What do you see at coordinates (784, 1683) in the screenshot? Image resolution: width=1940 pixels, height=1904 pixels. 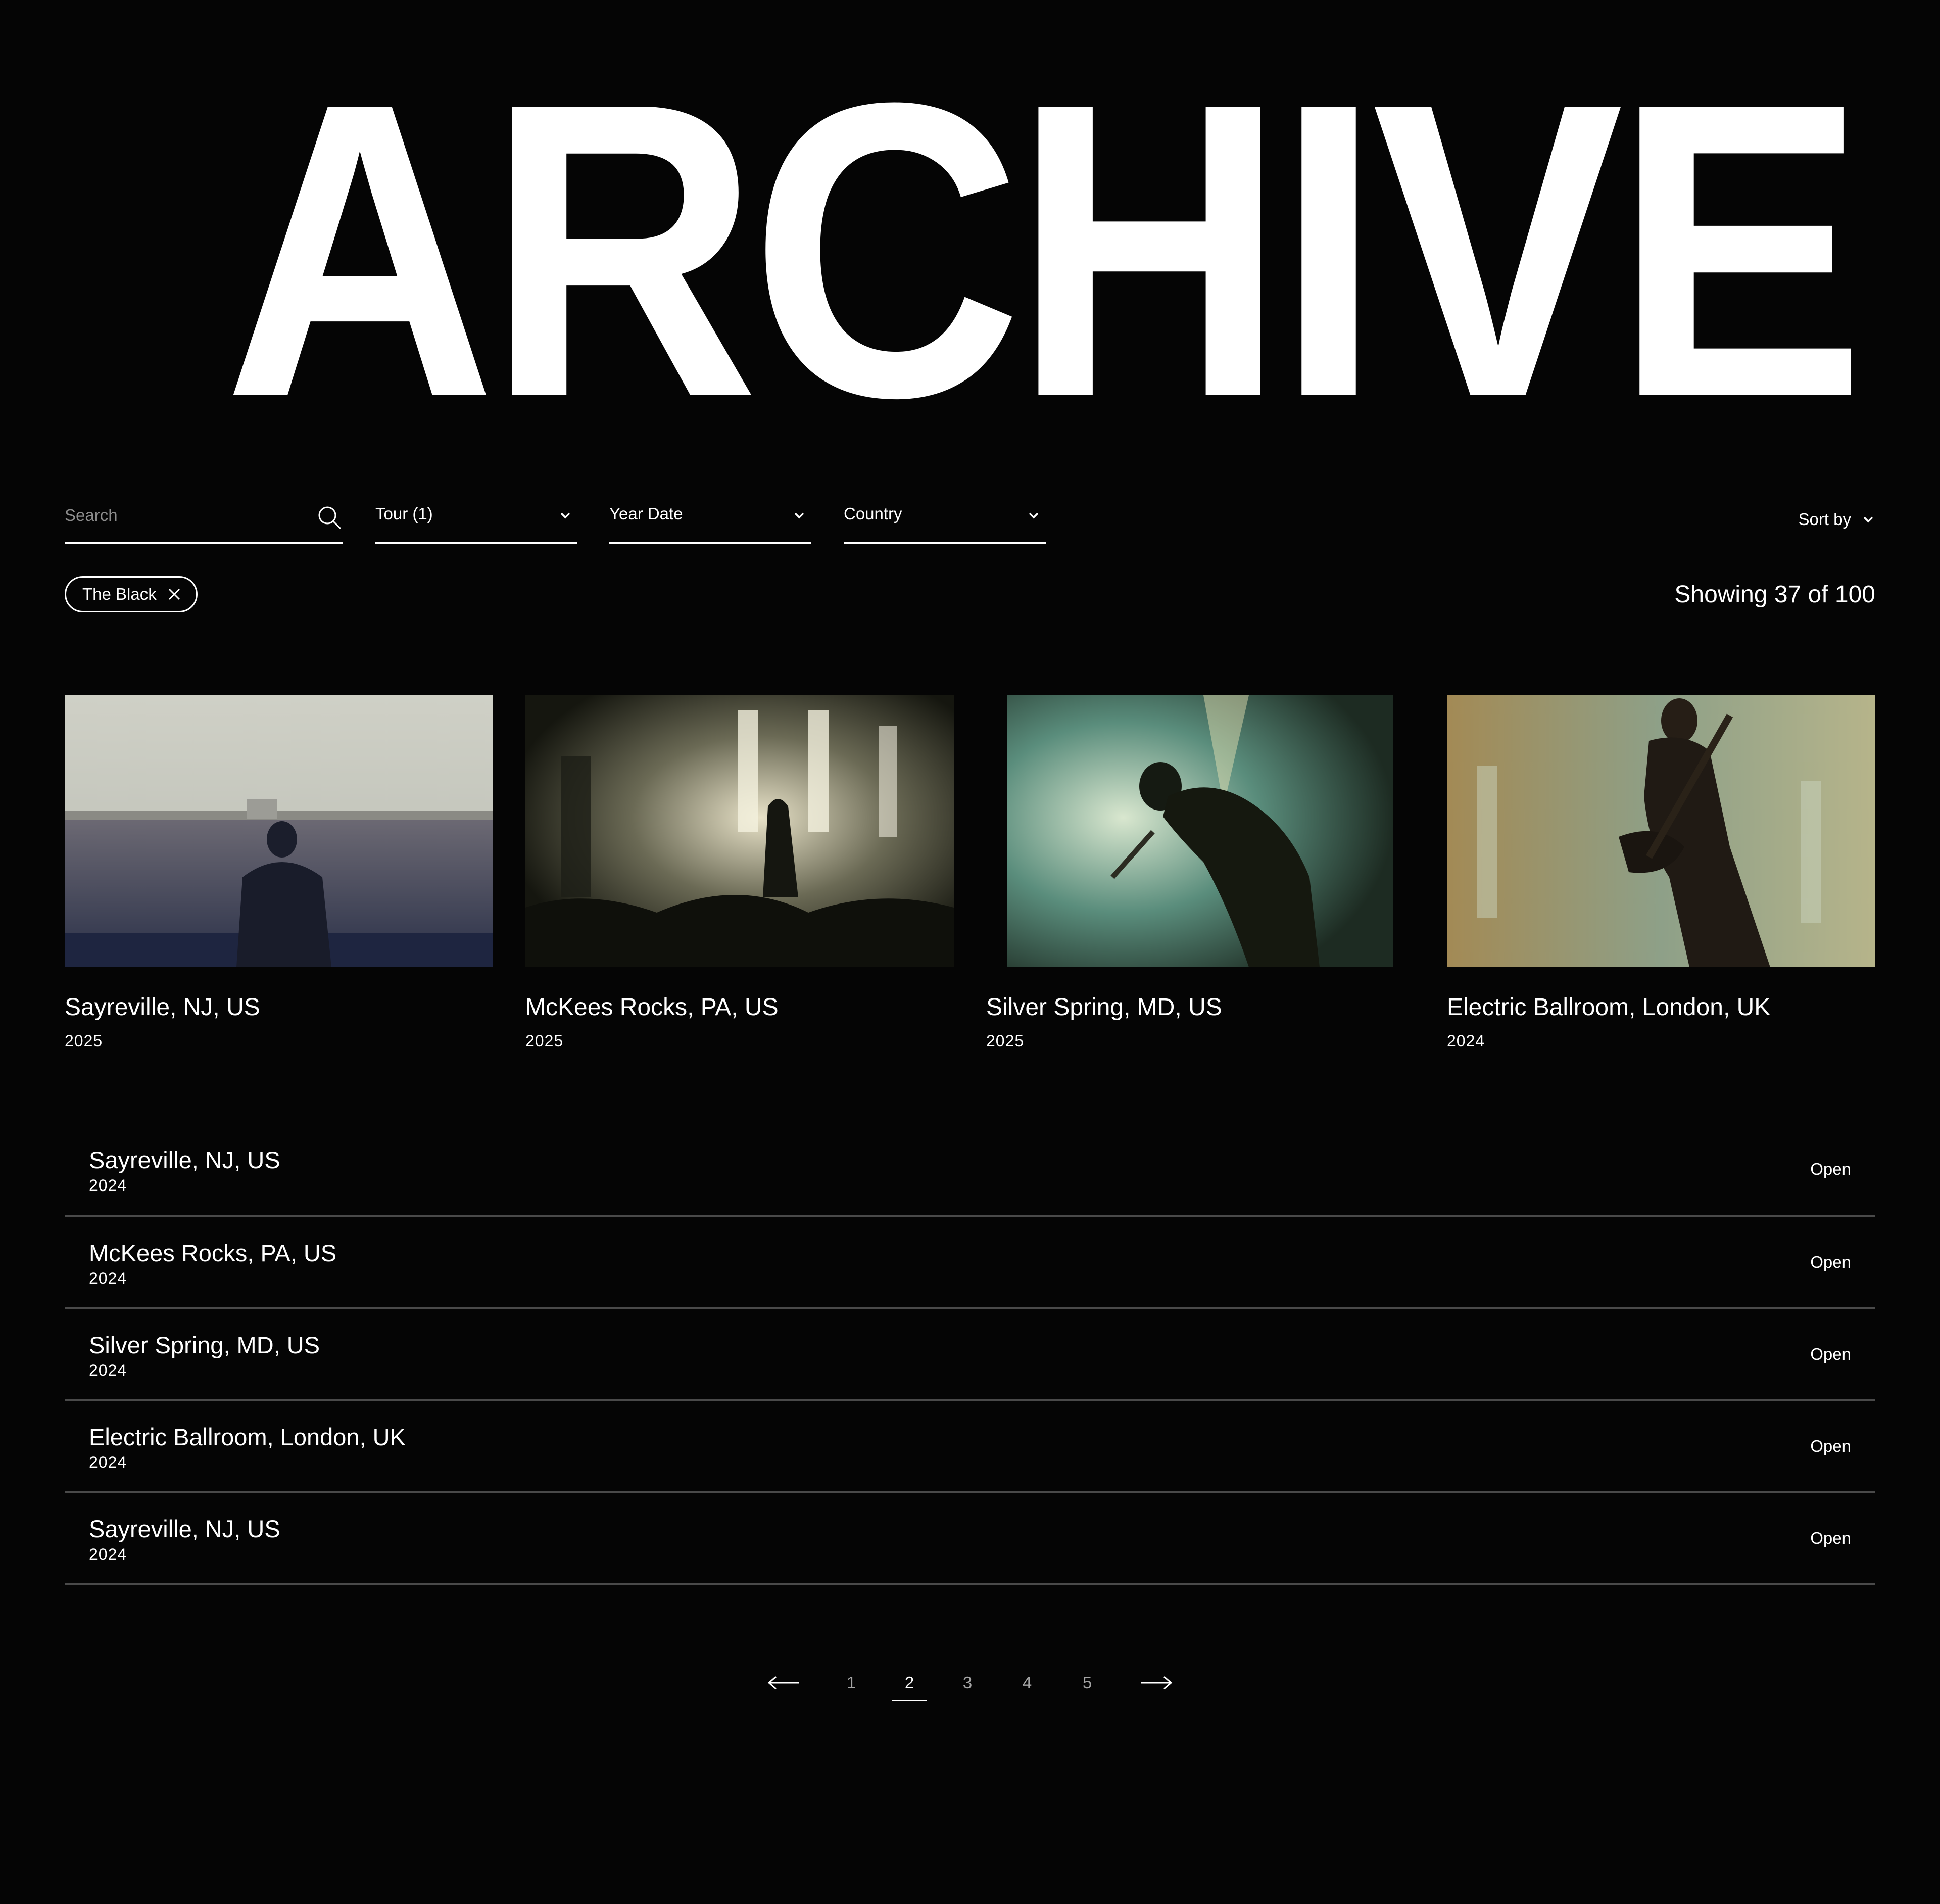 I see `arrow-left-icon` at bounding box center [784, 1683].